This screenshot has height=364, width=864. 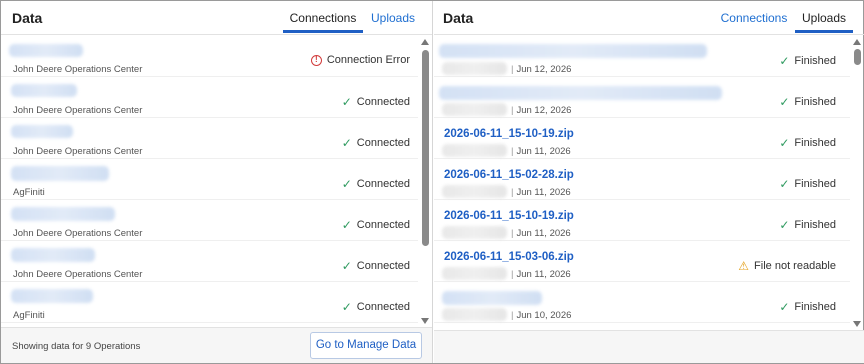 I want to click on status-label: File not readable, so click(x=795, y=266).